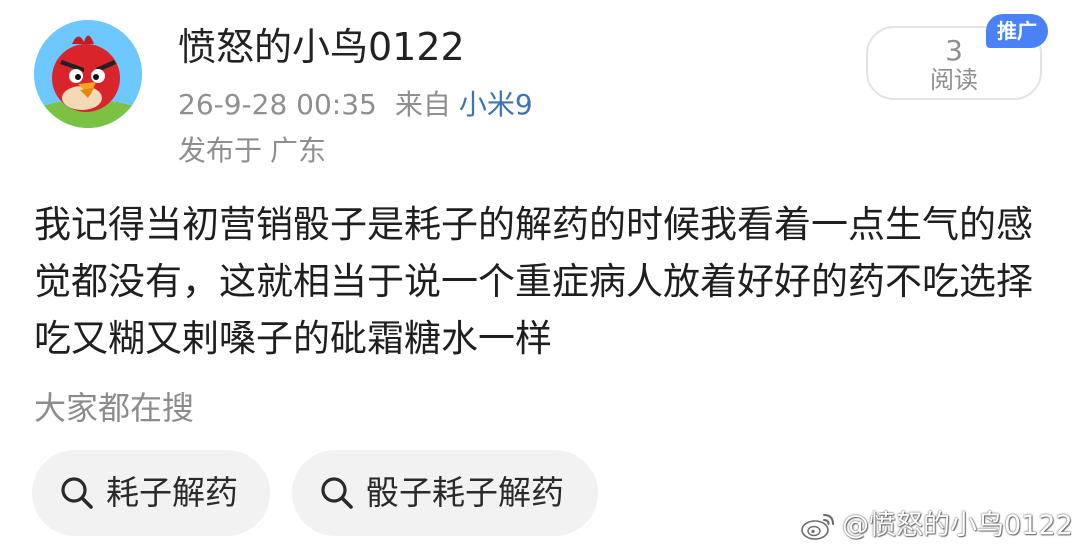 The width and height of the screenshot is (1080, 552). What do you see at coordinates (114, 408) in the screenshot?
I see `hot-search-title: 大家都在搜` at bounding box center [114, 408].